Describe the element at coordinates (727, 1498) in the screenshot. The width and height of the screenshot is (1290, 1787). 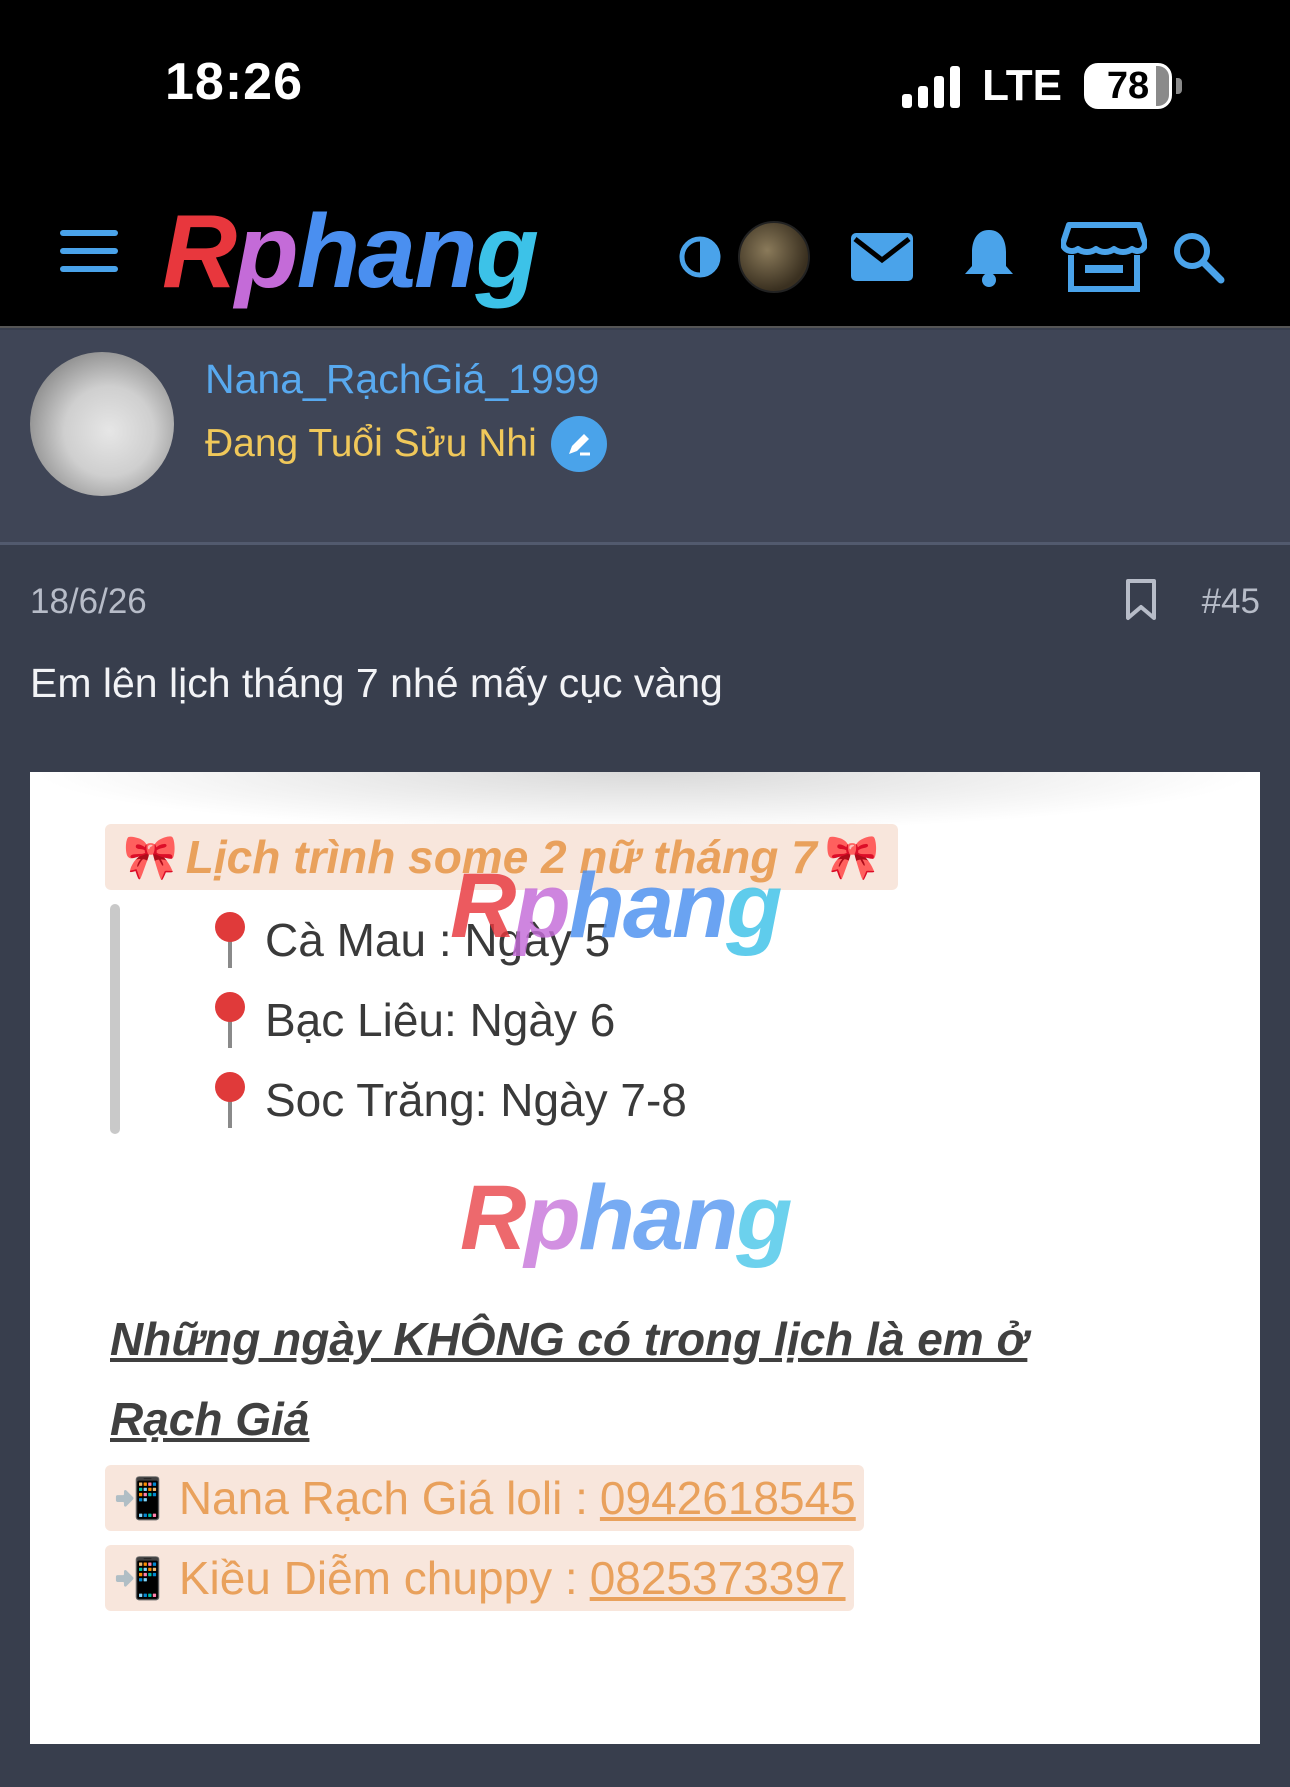
I see `contact-number: 0942618545` at that location.